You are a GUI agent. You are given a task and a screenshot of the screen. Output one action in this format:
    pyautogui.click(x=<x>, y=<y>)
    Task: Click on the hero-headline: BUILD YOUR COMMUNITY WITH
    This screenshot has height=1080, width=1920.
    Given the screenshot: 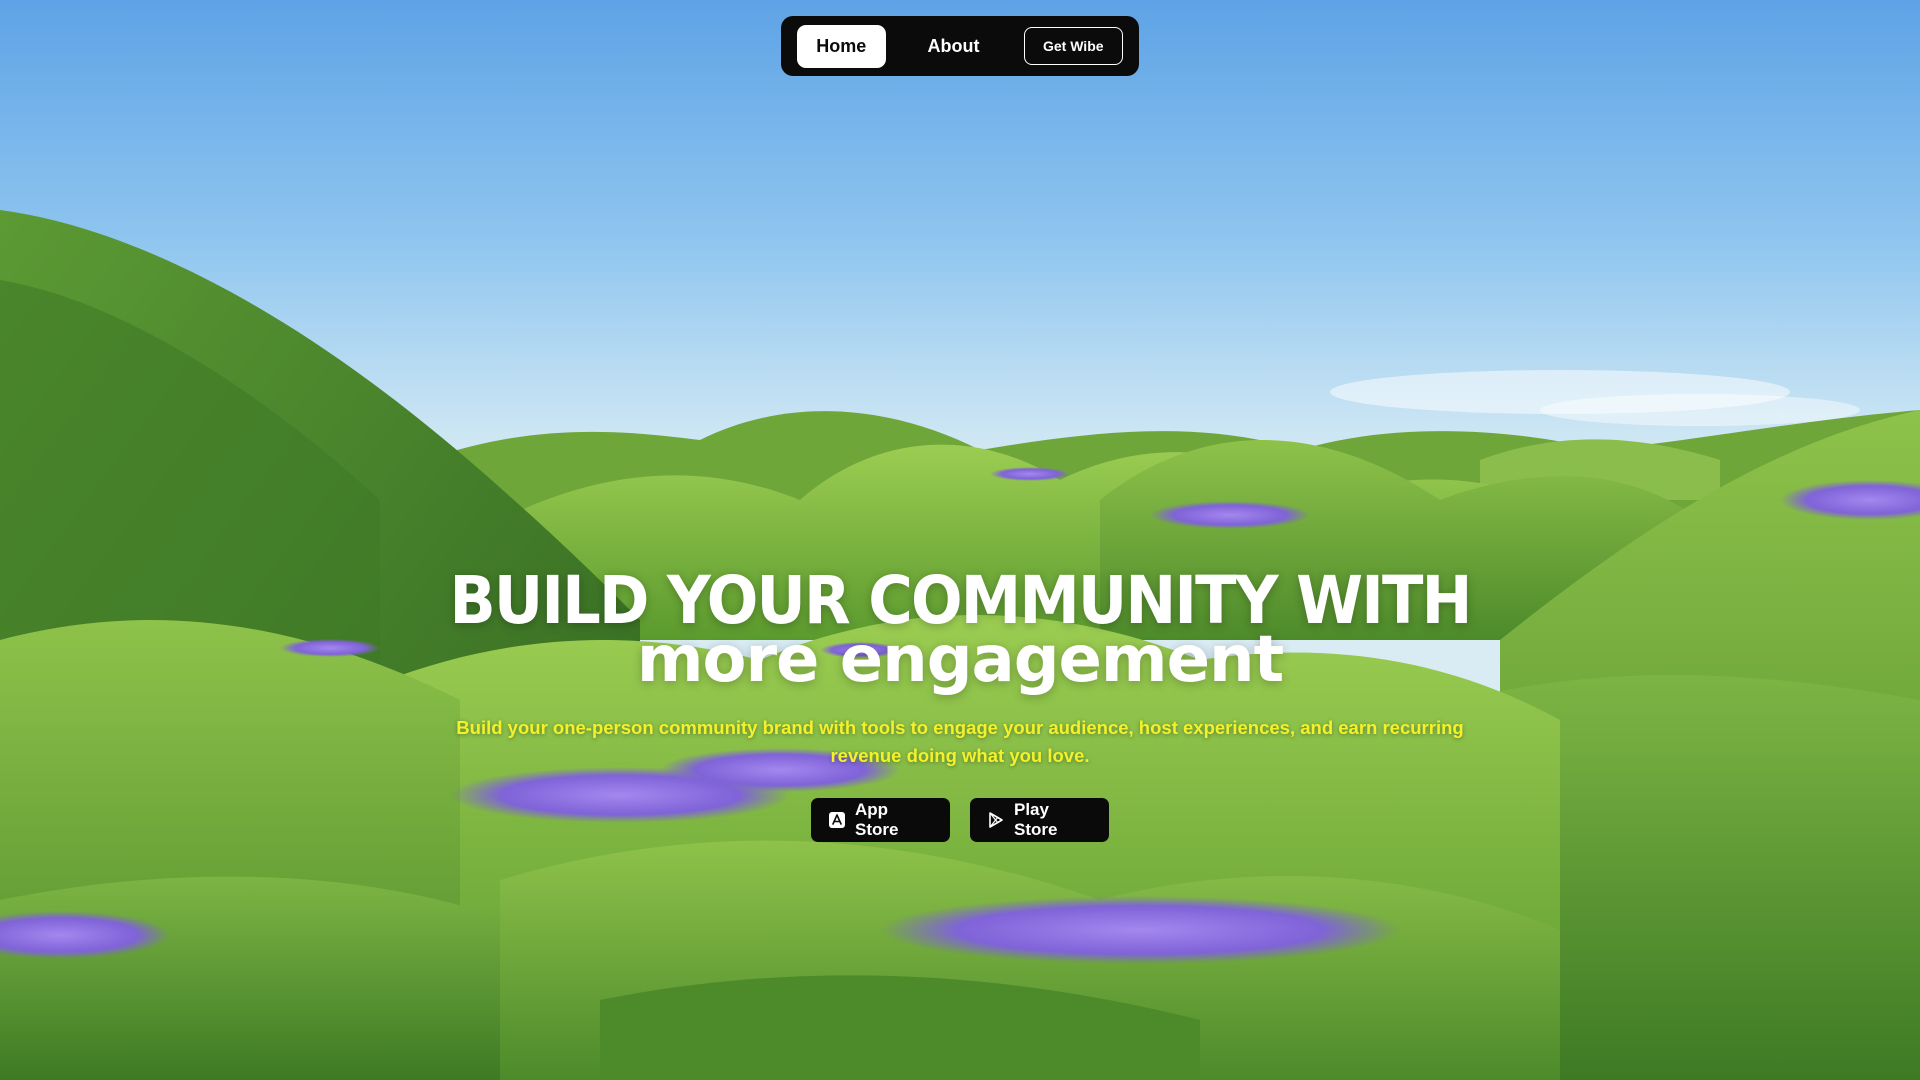 What is the action you would take?
    pyautogui.click(x=960, y=600)
    